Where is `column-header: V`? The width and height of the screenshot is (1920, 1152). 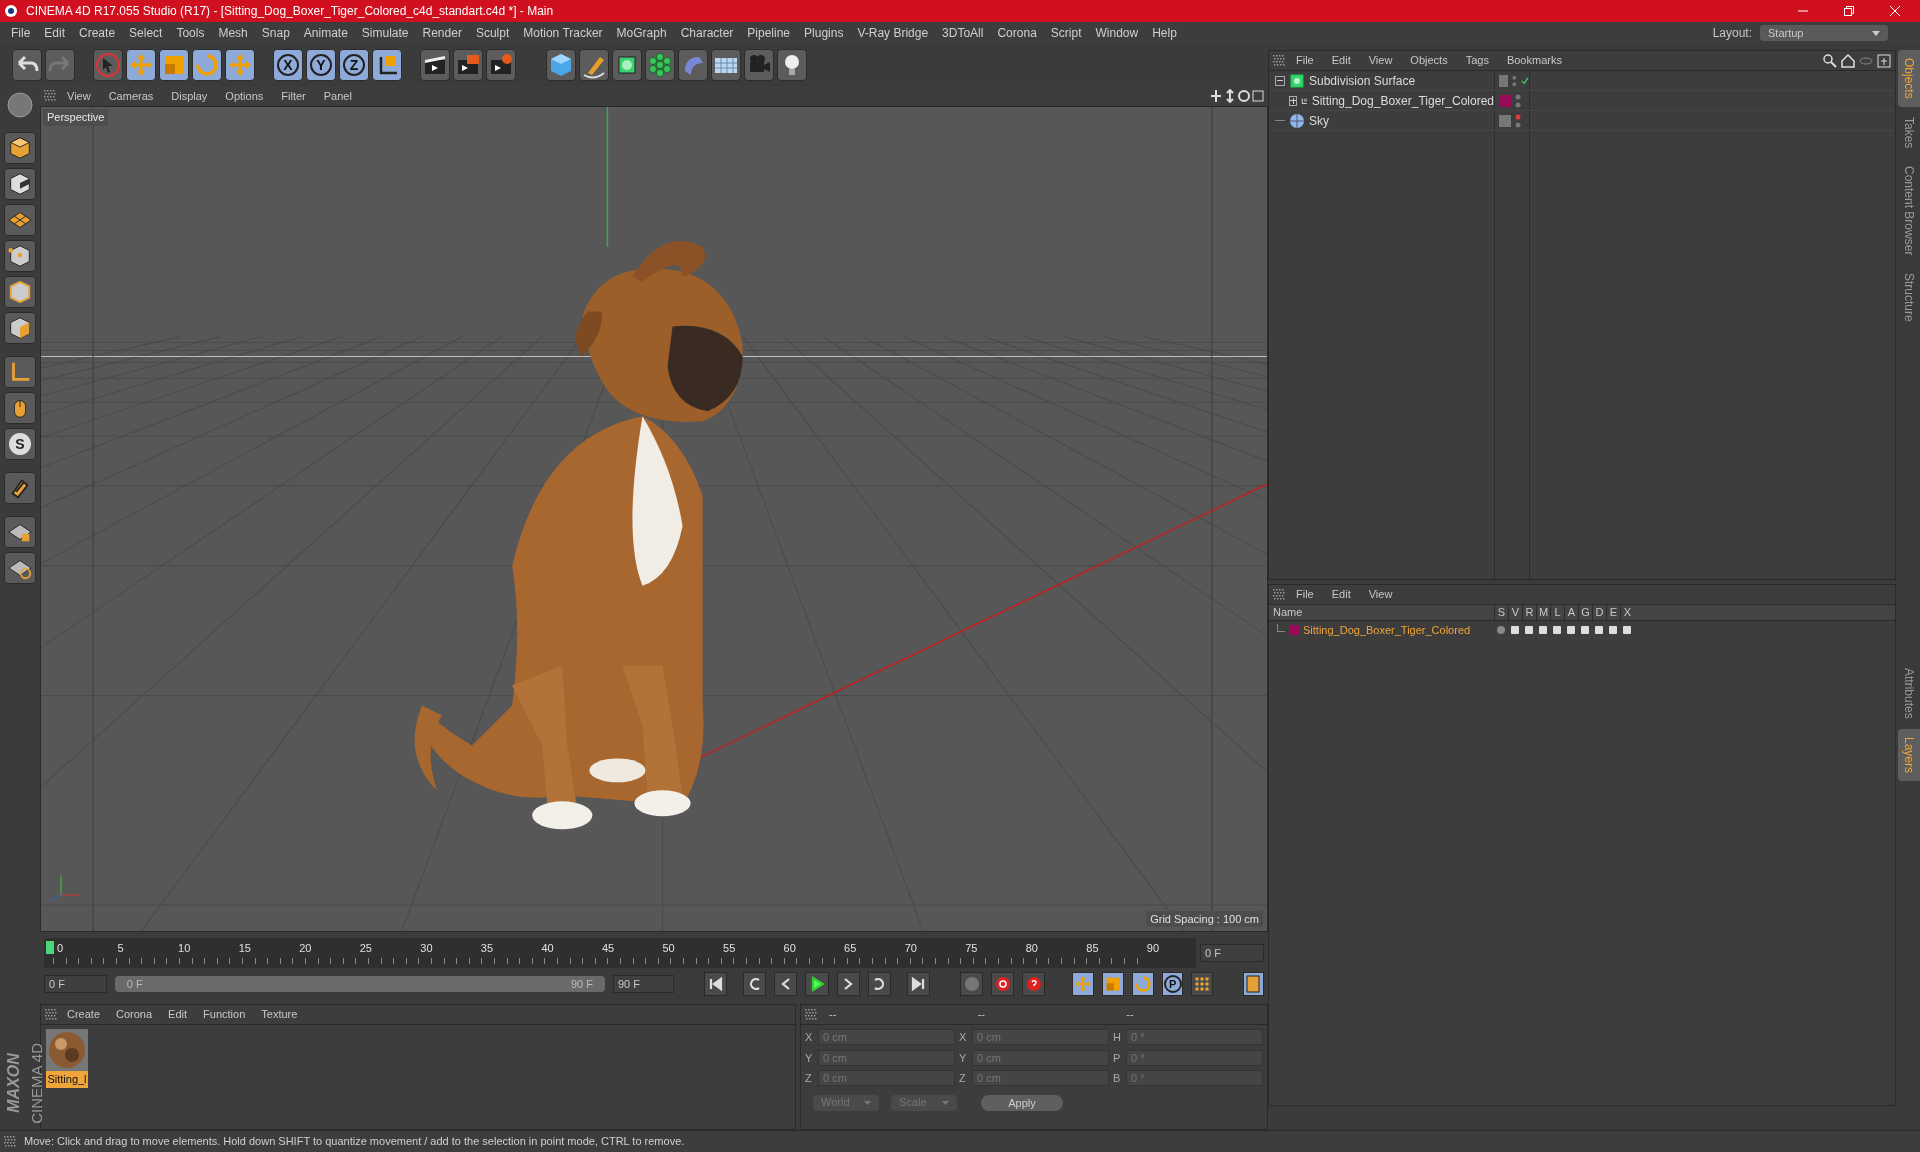 column-header: V is located at coordinates (1515, 612).